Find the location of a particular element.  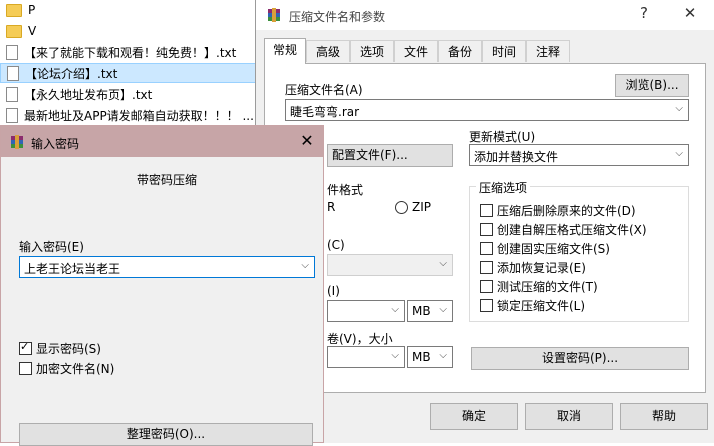

file-name: 【论坛介绍】.txt is located at coordinates (71, 73).